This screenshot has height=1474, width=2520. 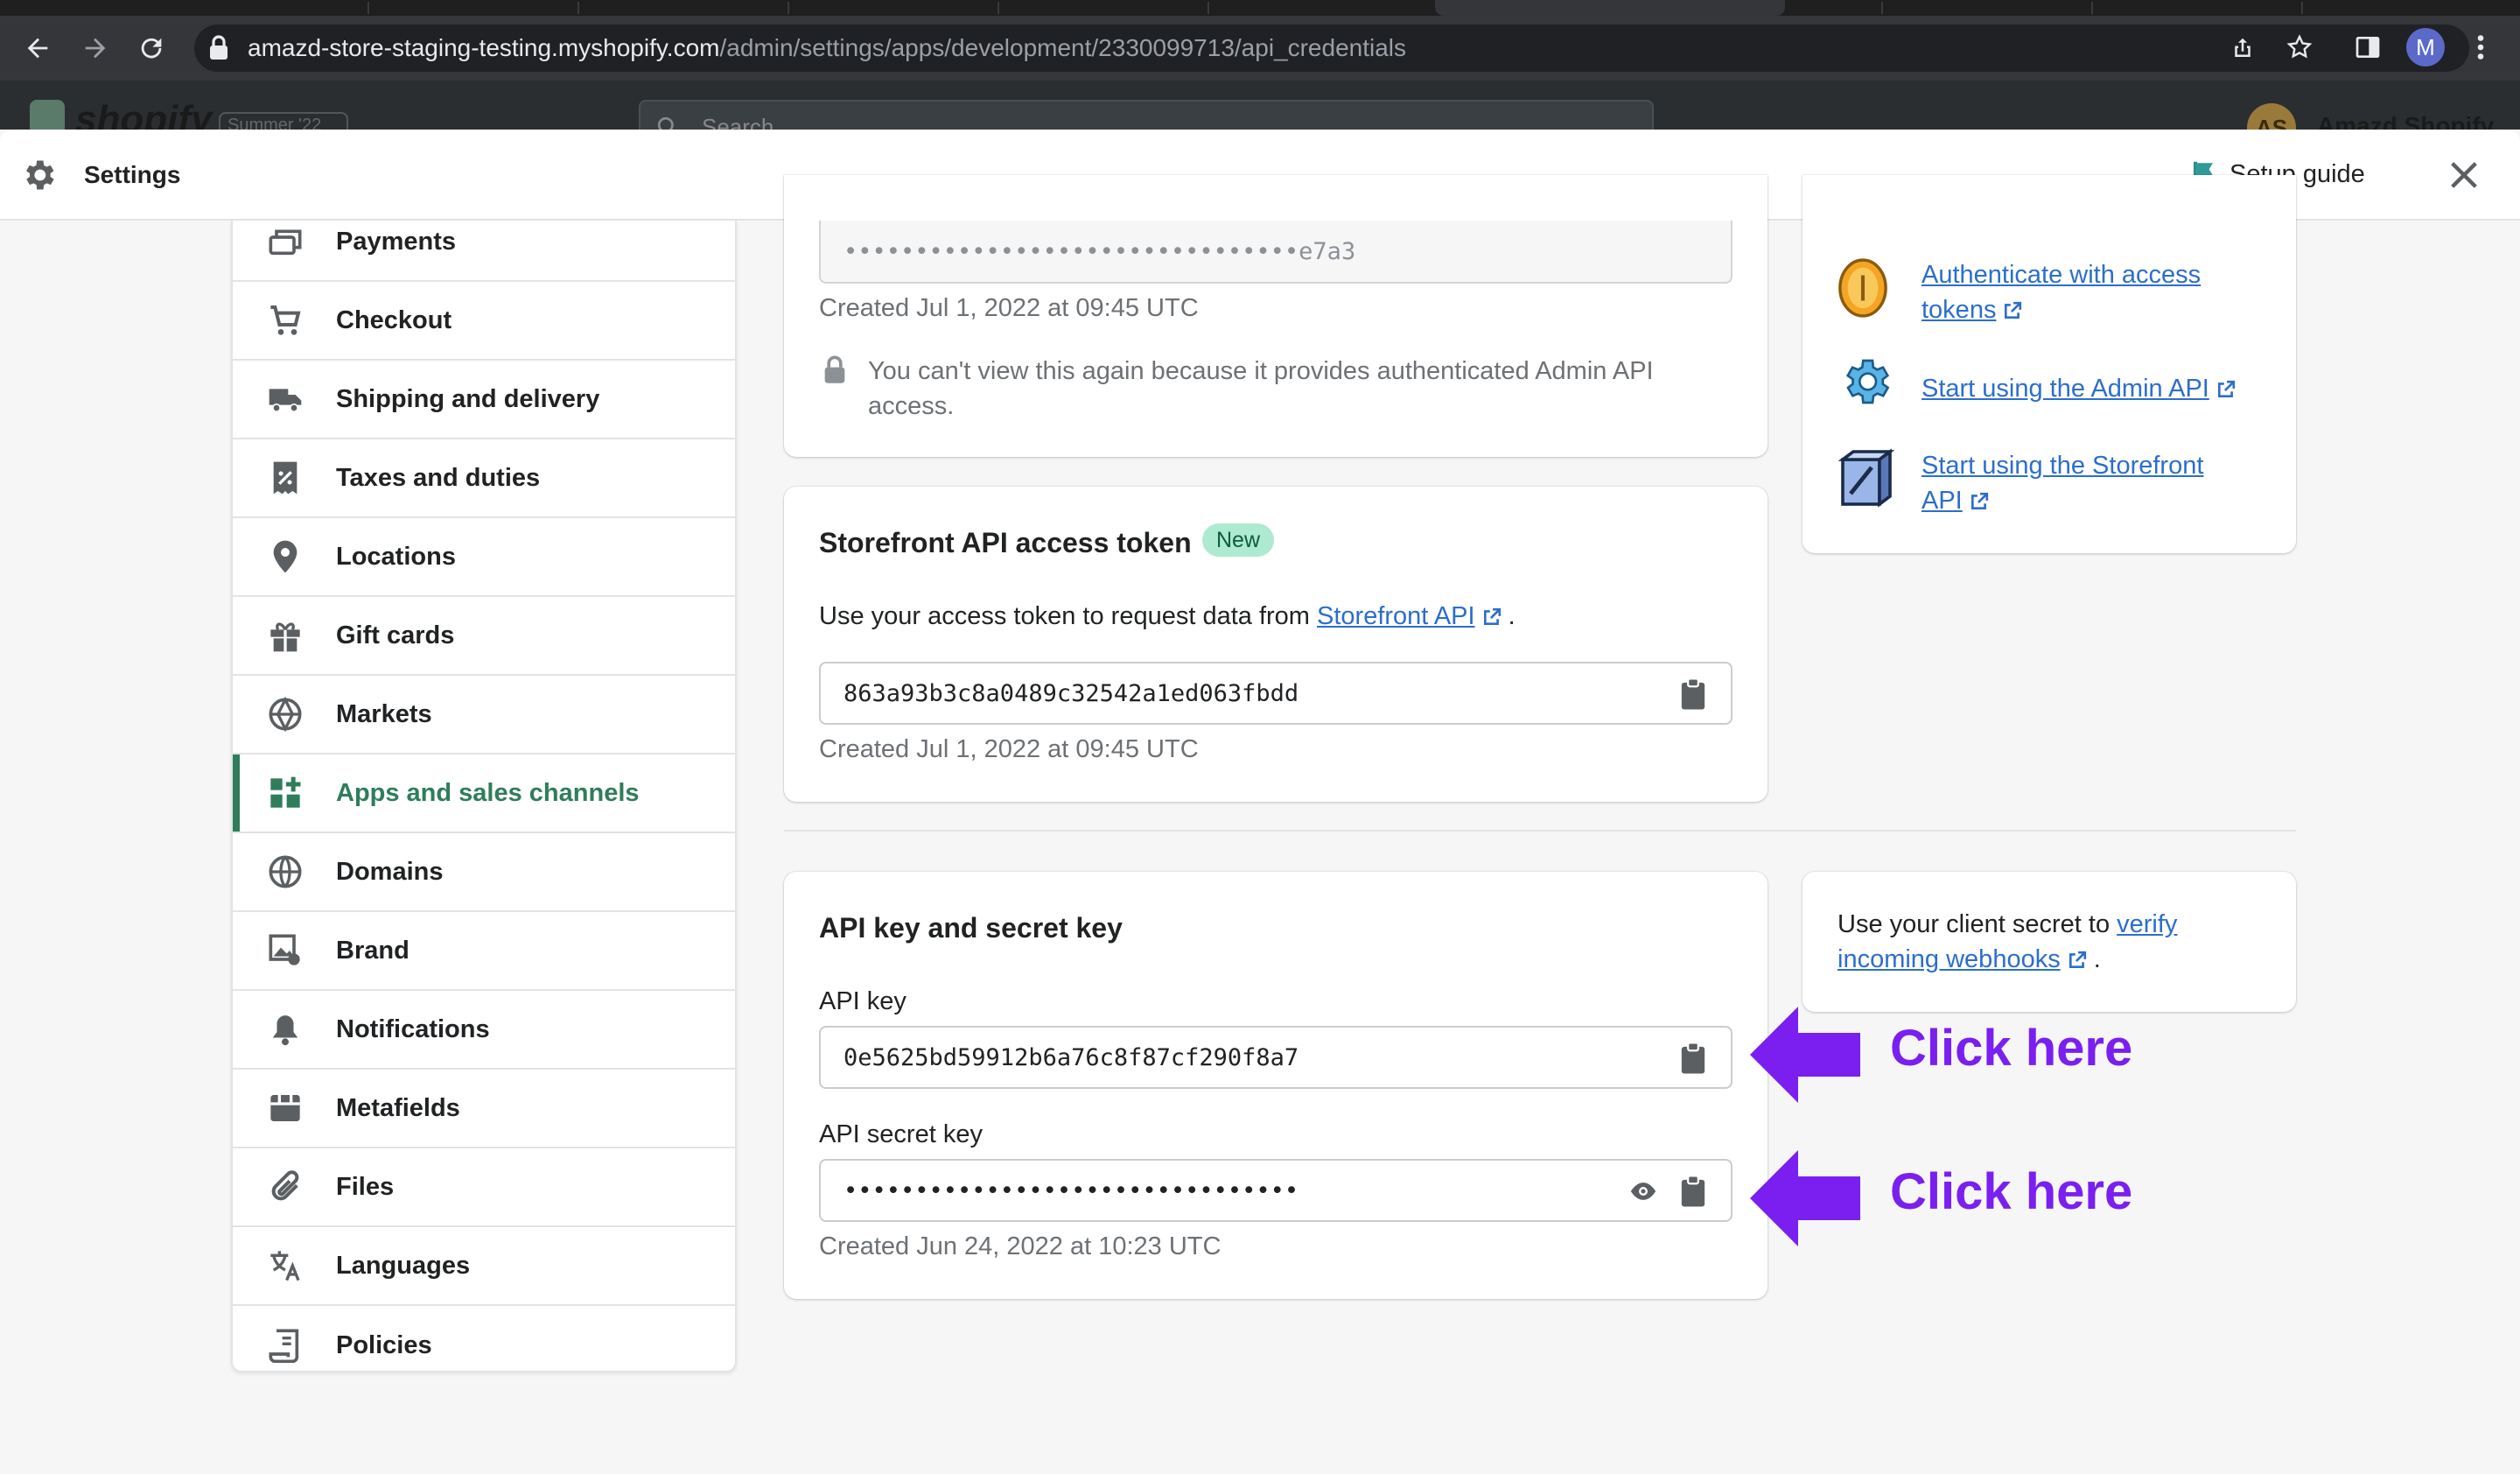 I want to click on sidebar-item-payments: Payments, so click(x=484, y=251).